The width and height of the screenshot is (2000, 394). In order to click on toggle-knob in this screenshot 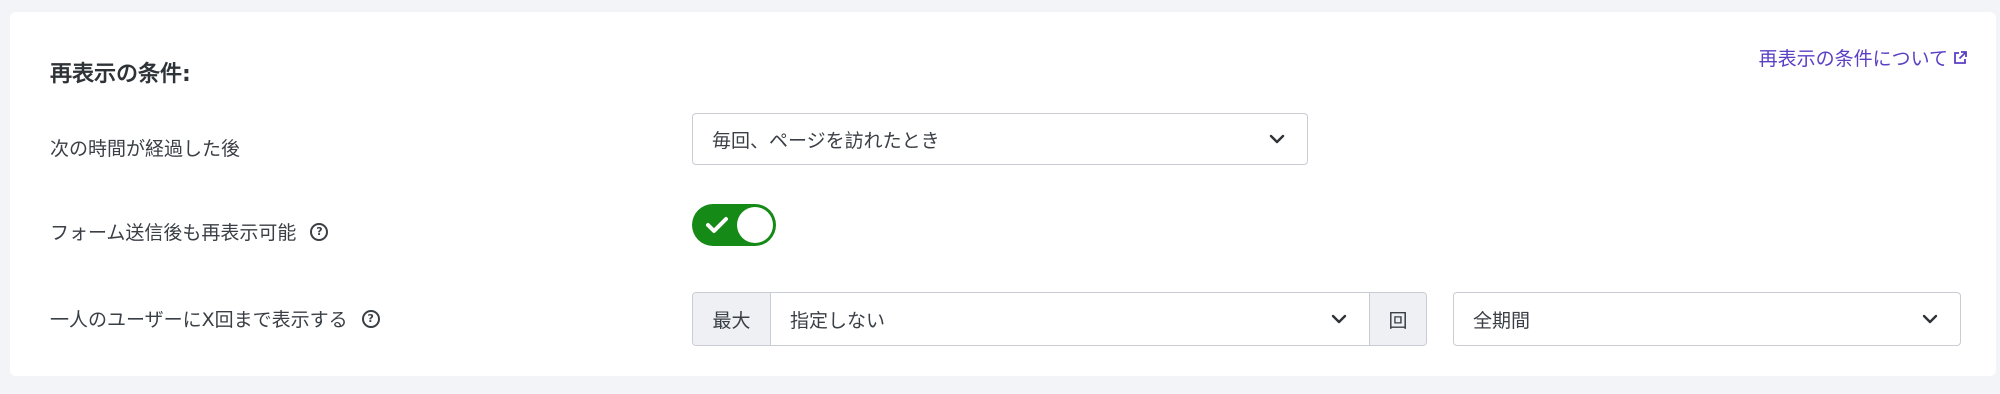, I will do `click(755, 225)`.